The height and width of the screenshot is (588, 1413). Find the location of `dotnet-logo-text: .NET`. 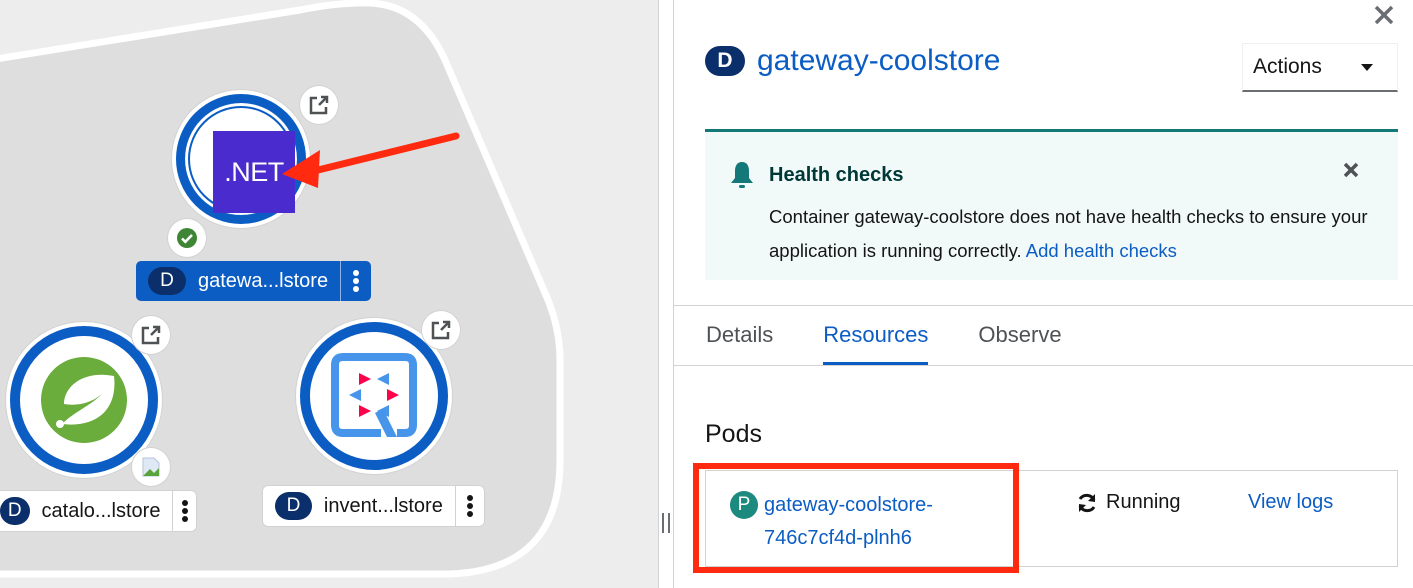

dotnet-logo-text: .NET is located at coordinates (254, 171).